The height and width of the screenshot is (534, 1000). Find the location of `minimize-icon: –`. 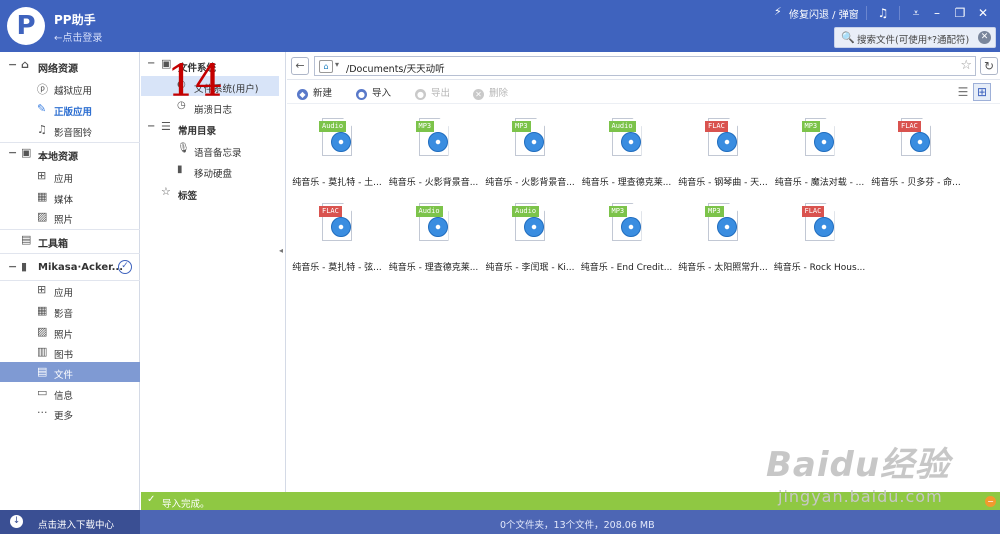

minimize-icon: – is located at coordinates (937, 13).